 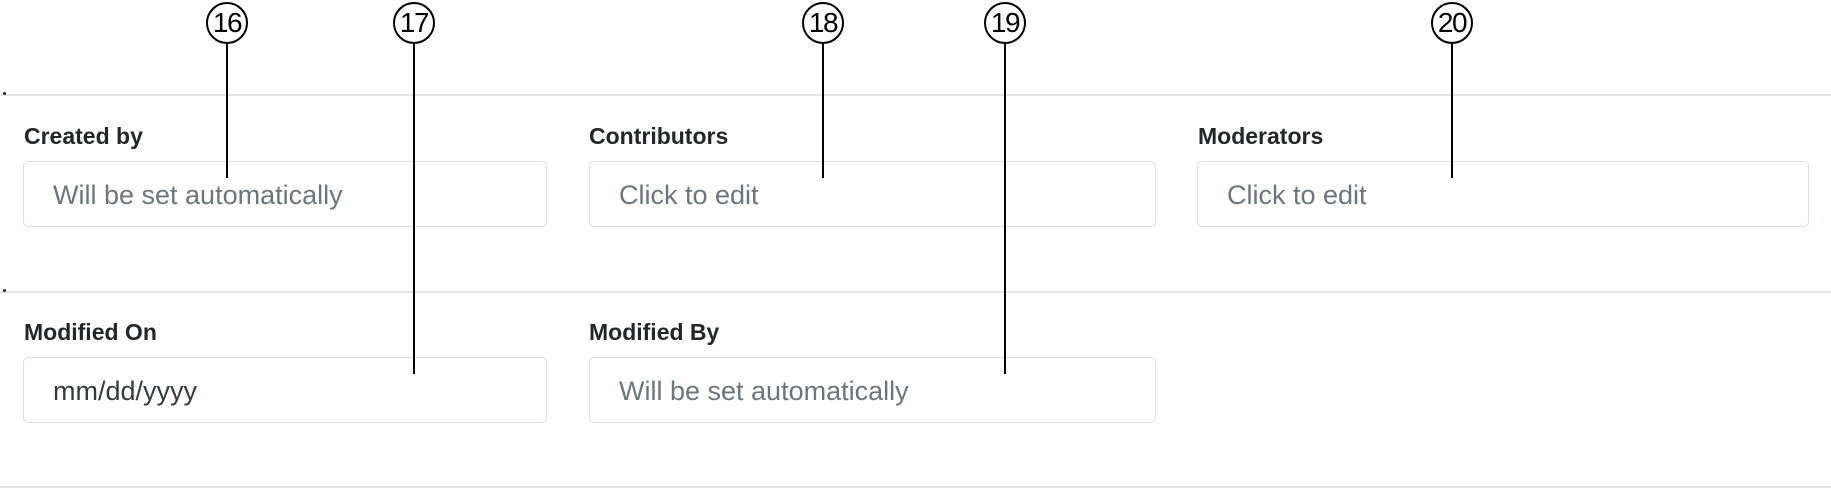 What do you see at coordinates (689, 195) in the screenshot?
I see `contributors-placeholder: Click to edit` at bounding box center [689, 195].